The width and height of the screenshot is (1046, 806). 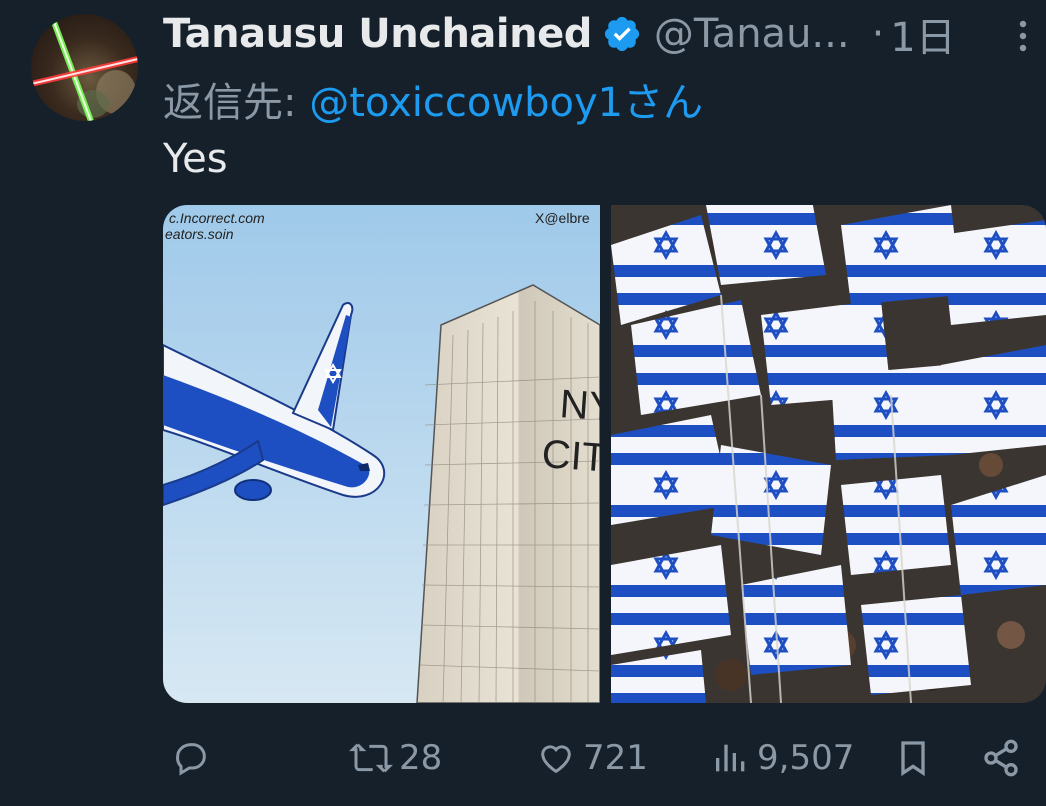 What do you see at coordinates (622, 34) in the screenshot?
I see `verified-badge-icon` at bounding box center [622, 34].